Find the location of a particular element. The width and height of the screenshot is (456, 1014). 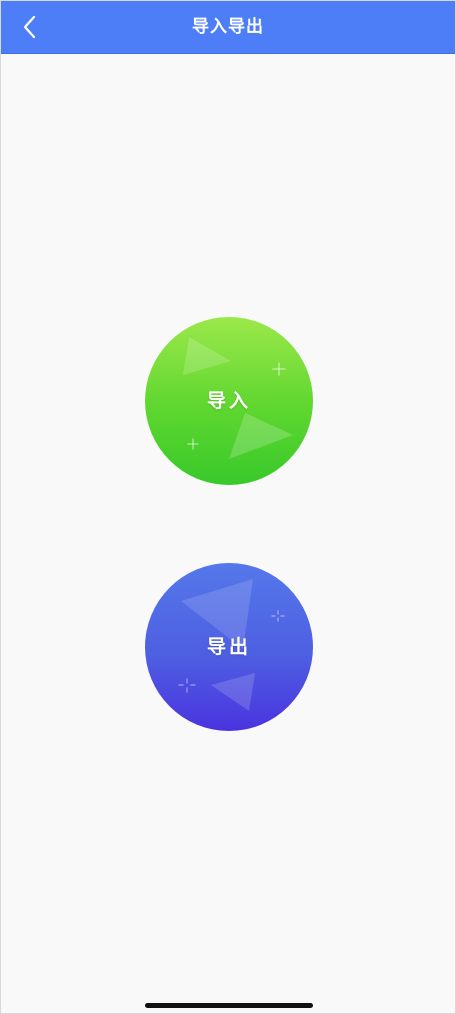

export-label: 导出 is located at coordinates (228, 647).